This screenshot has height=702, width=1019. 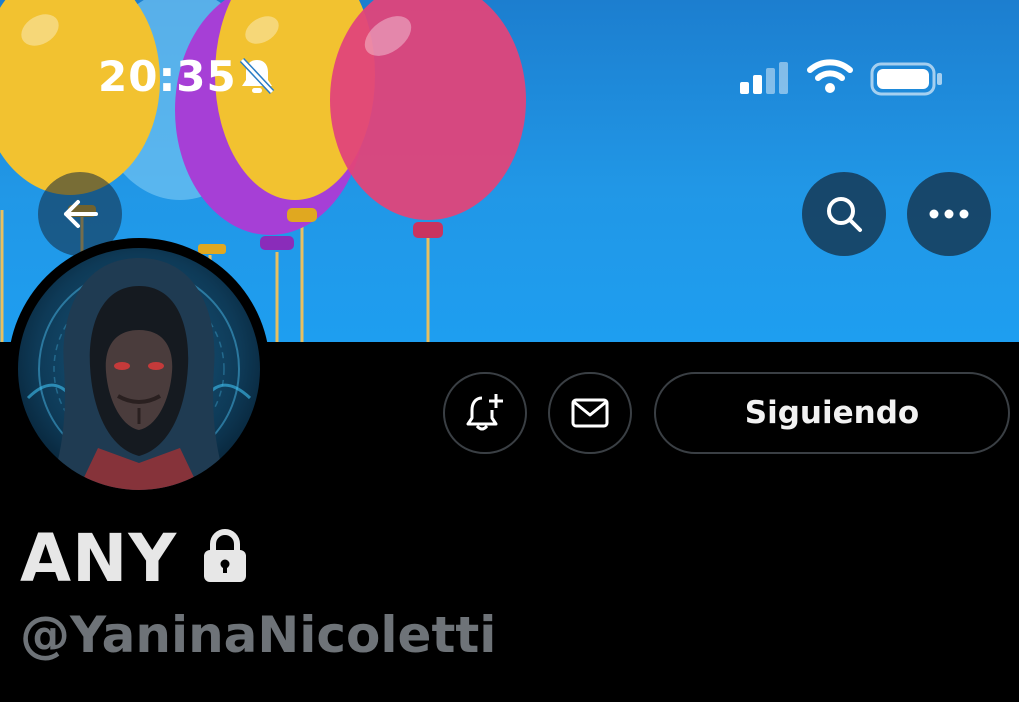 I want to click on search-icon, so click(x=844, y=214).